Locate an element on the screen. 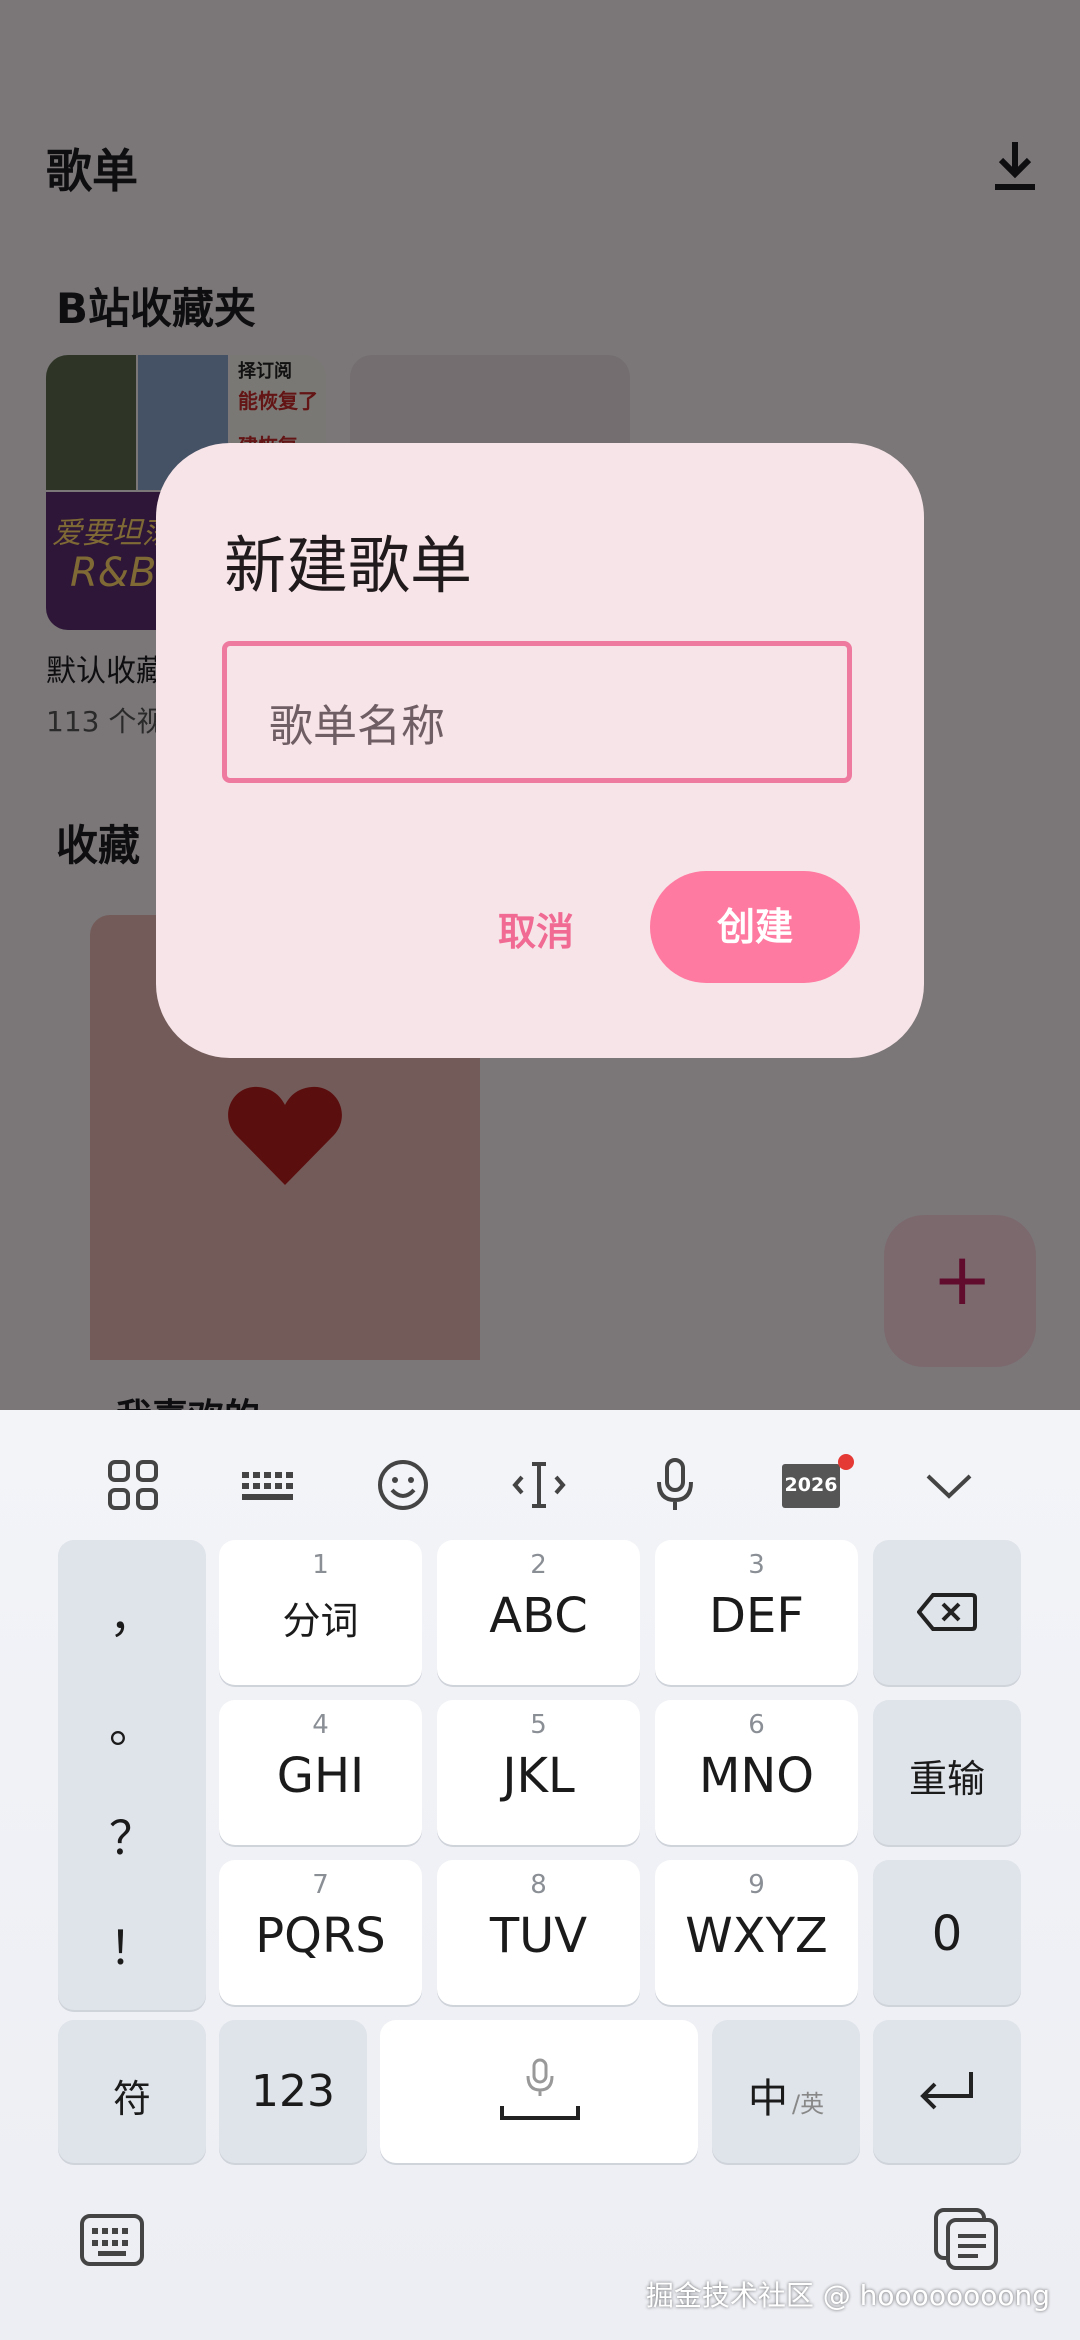  key-number: 7 is located at coordinates (320, 1885).